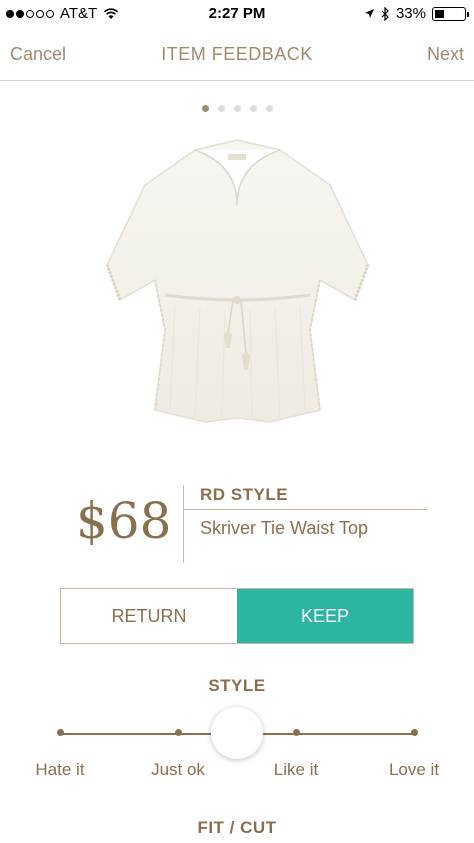 This screenshot has width=474, height=843. I want to click on return-keep-toggle: RETURN KEEP, so click(237, 616).